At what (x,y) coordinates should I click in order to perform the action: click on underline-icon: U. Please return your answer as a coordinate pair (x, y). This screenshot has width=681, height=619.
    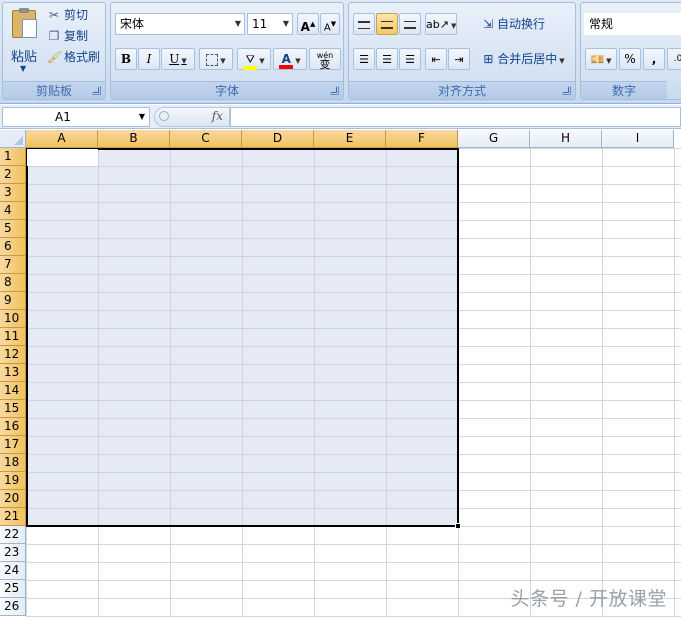
    Looking at the image, I should click on (174, 59).